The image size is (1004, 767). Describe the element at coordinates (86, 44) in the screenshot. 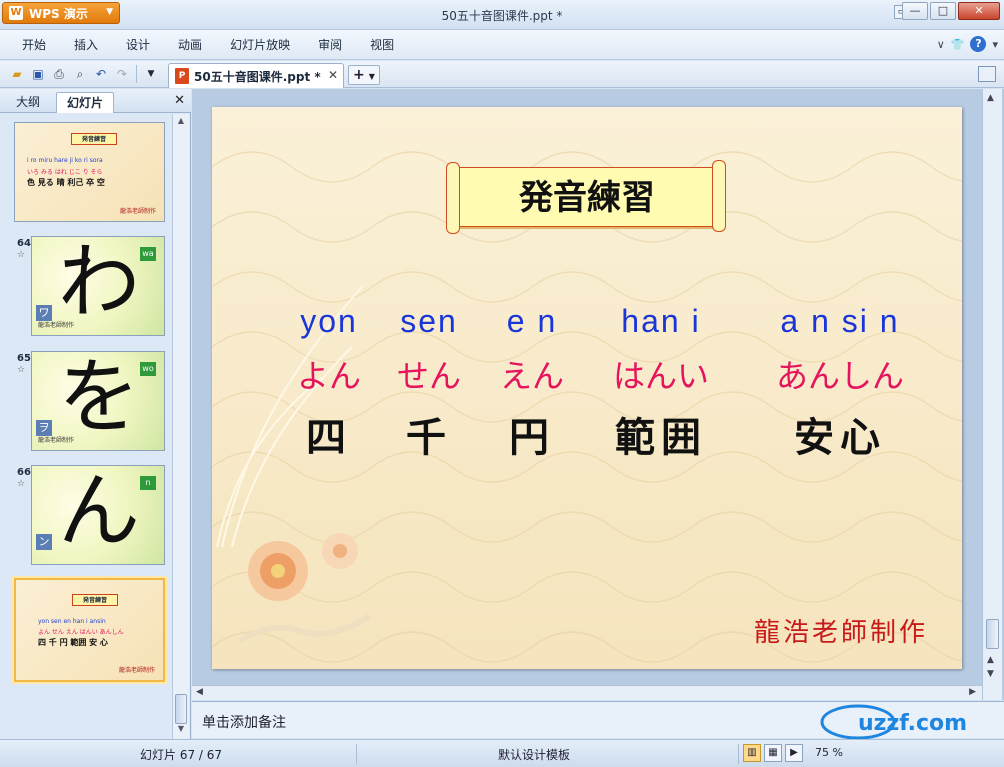

I see `menu-insert: 插入` at that location.